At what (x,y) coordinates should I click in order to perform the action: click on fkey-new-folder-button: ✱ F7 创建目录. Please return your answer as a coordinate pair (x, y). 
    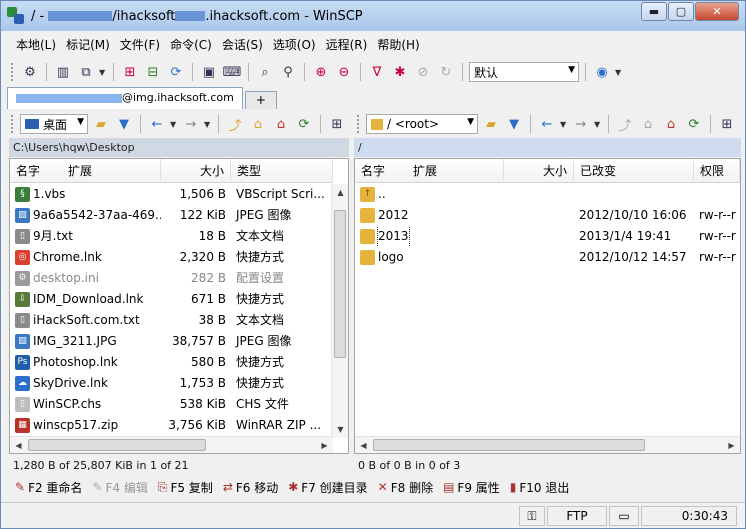
    Looking at the image, I should click on (327, 487).